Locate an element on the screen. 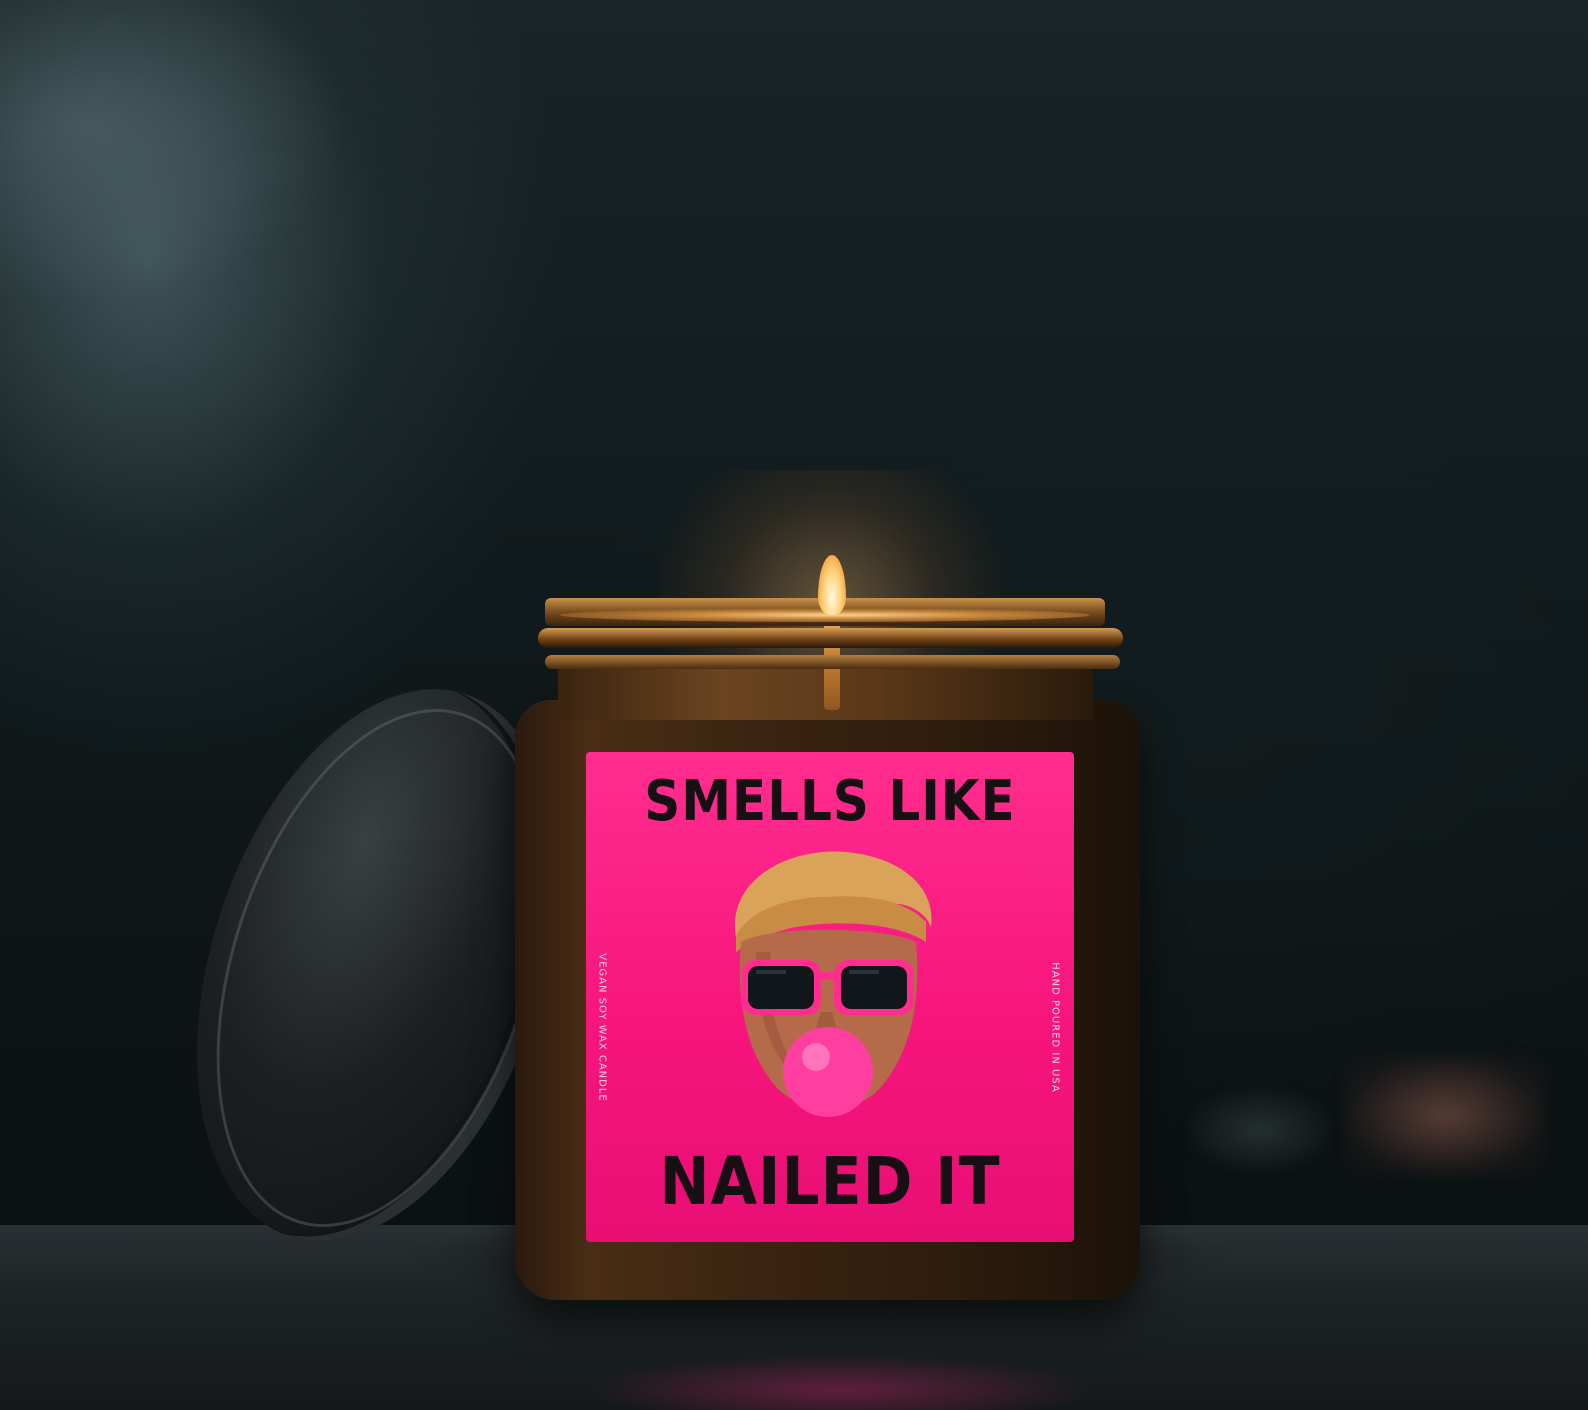 This screenshot has width=1588, height=1410. background-bokeh-copper is located at coordinates (1445, 1115).